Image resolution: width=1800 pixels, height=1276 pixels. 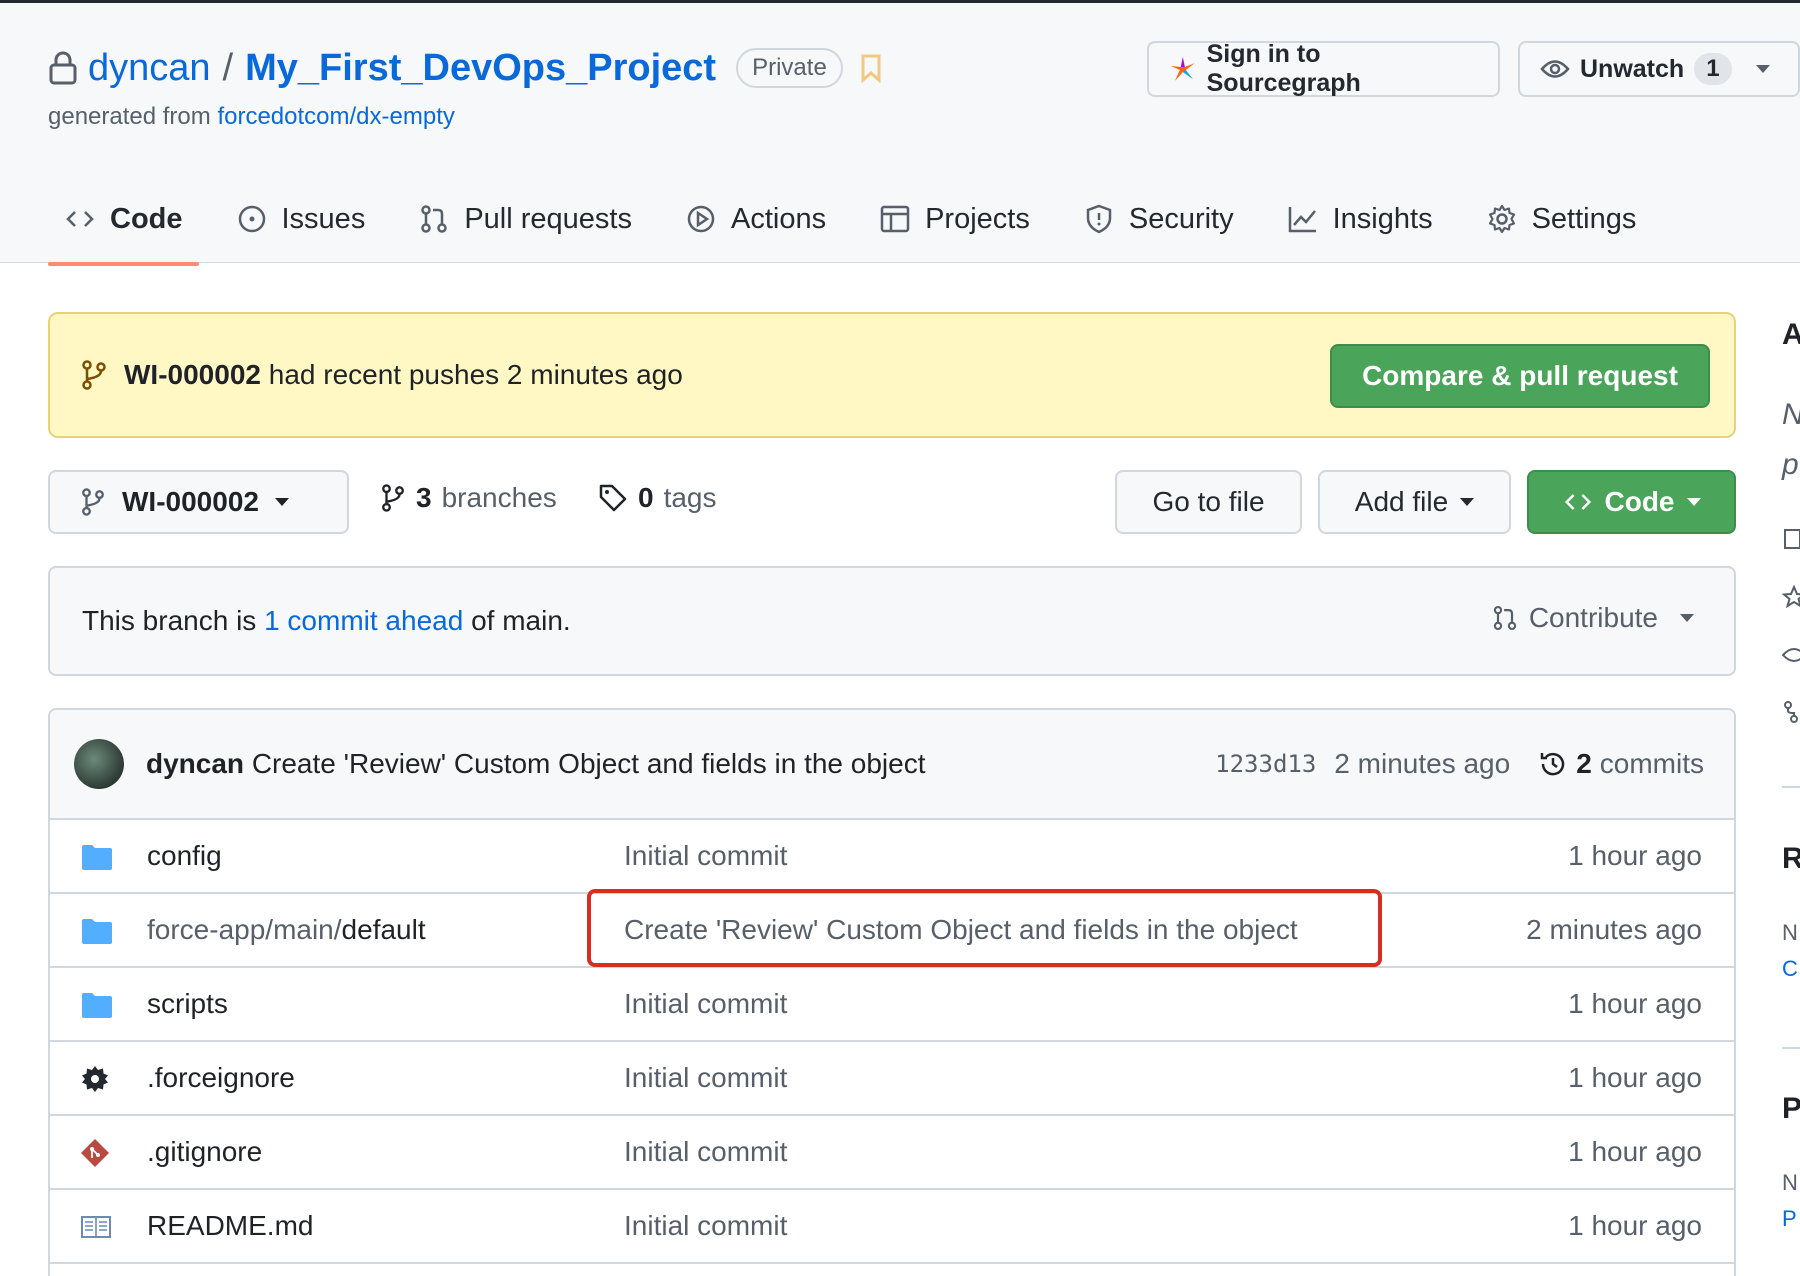 I want to click on contribute-label: Contribute, so click(x=1593, y=617).